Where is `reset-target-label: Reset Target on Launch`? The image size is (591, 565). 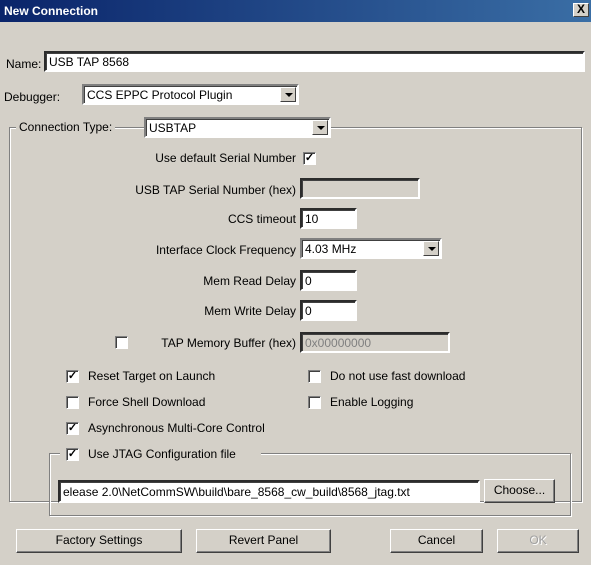
reset-target-label: Reset Target on Launch is located at coordinates (152, 376).